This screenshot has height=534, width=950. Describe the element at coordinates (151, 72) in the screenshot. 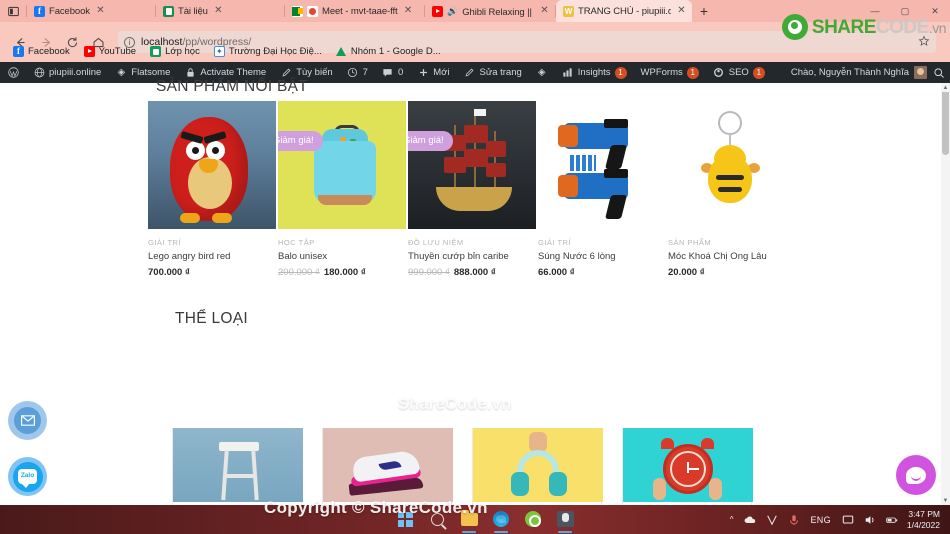

I see `admin-bar-label: Flatsome` at that location.